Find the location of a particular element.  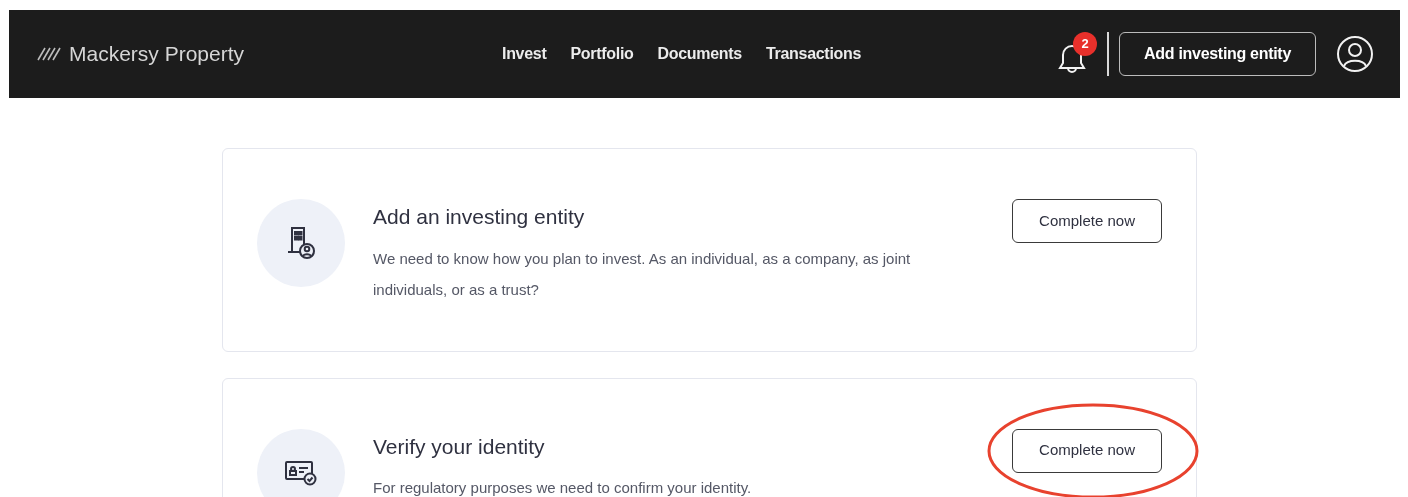

nav-link: Documents is located at coordinates (699, 54).